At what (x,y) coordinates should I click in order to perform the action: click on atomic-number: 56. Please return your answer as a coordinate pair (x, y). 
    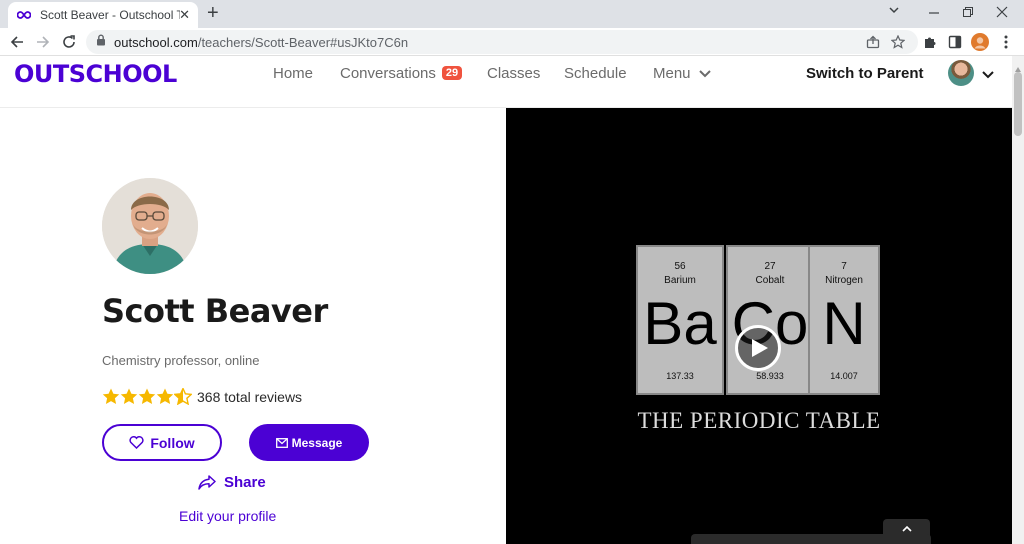
    Looking at the image, I should click on (680, 266).